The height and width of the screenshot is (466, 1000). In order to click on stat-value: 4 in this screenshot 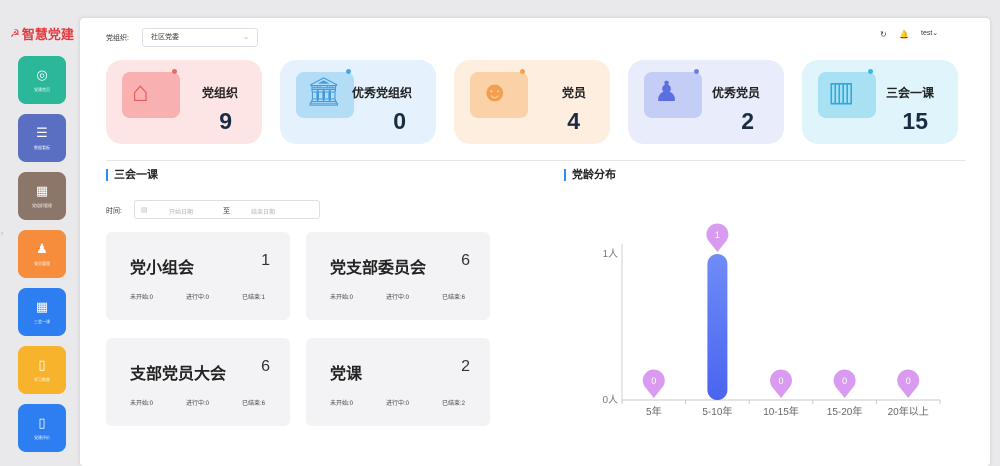, I will do `click(573, 121)`.